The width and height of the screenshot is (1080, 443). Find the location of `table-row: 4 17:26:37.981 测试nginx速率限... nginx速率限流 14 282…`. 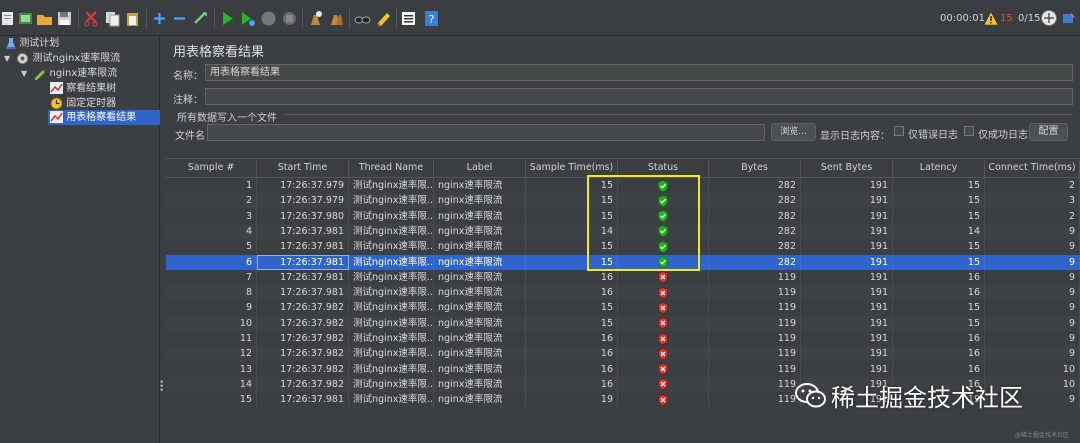

table-row: 4 17:26:37.981 测试nginx速率限... nginx速率限流 14 282… is located at coordinates (623, 231).